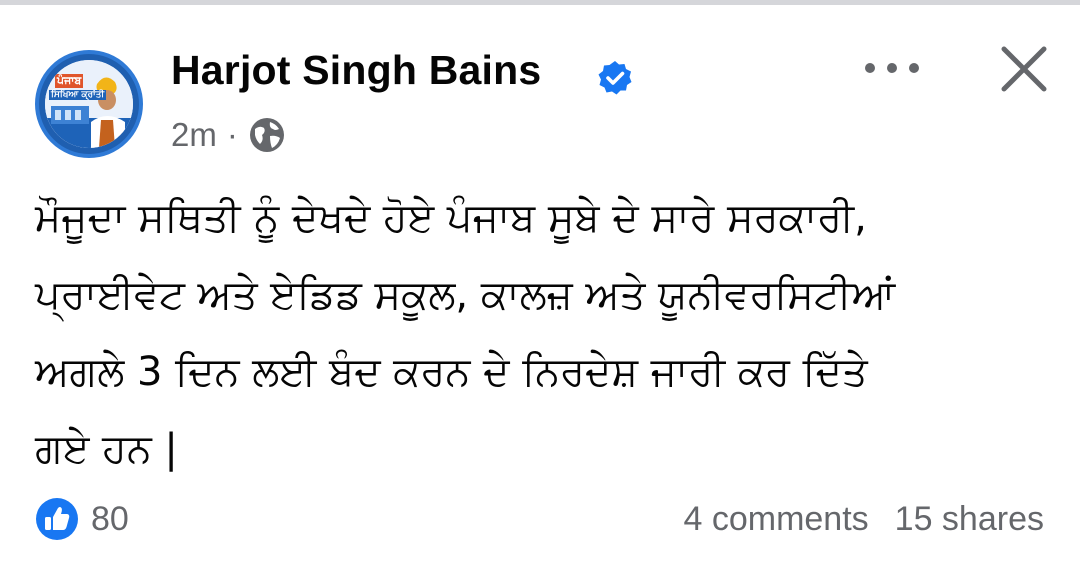 This screenshot has height=580, width=1080. Describe the element at coordinates (775, 519) in the screenshot. I see `comments-count: 4 comments` at that location.